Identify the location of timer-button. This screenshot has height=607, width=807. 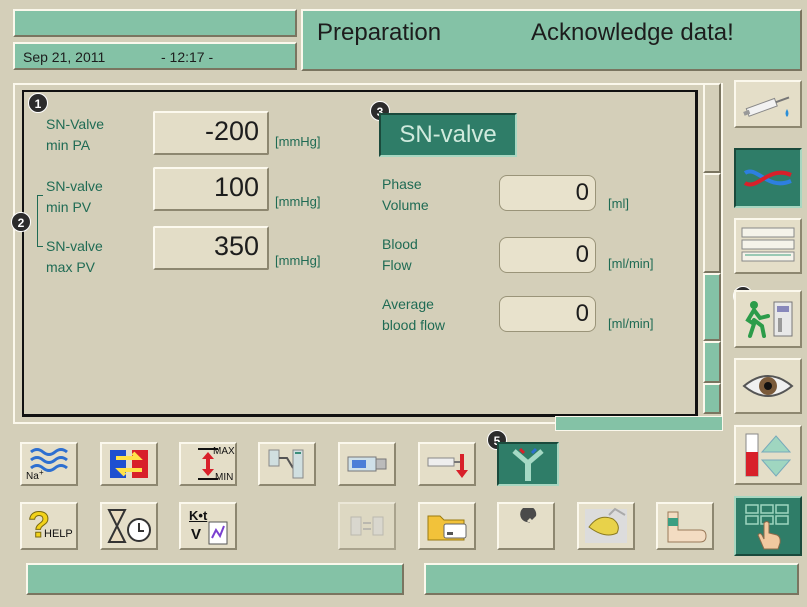
(129, 526).